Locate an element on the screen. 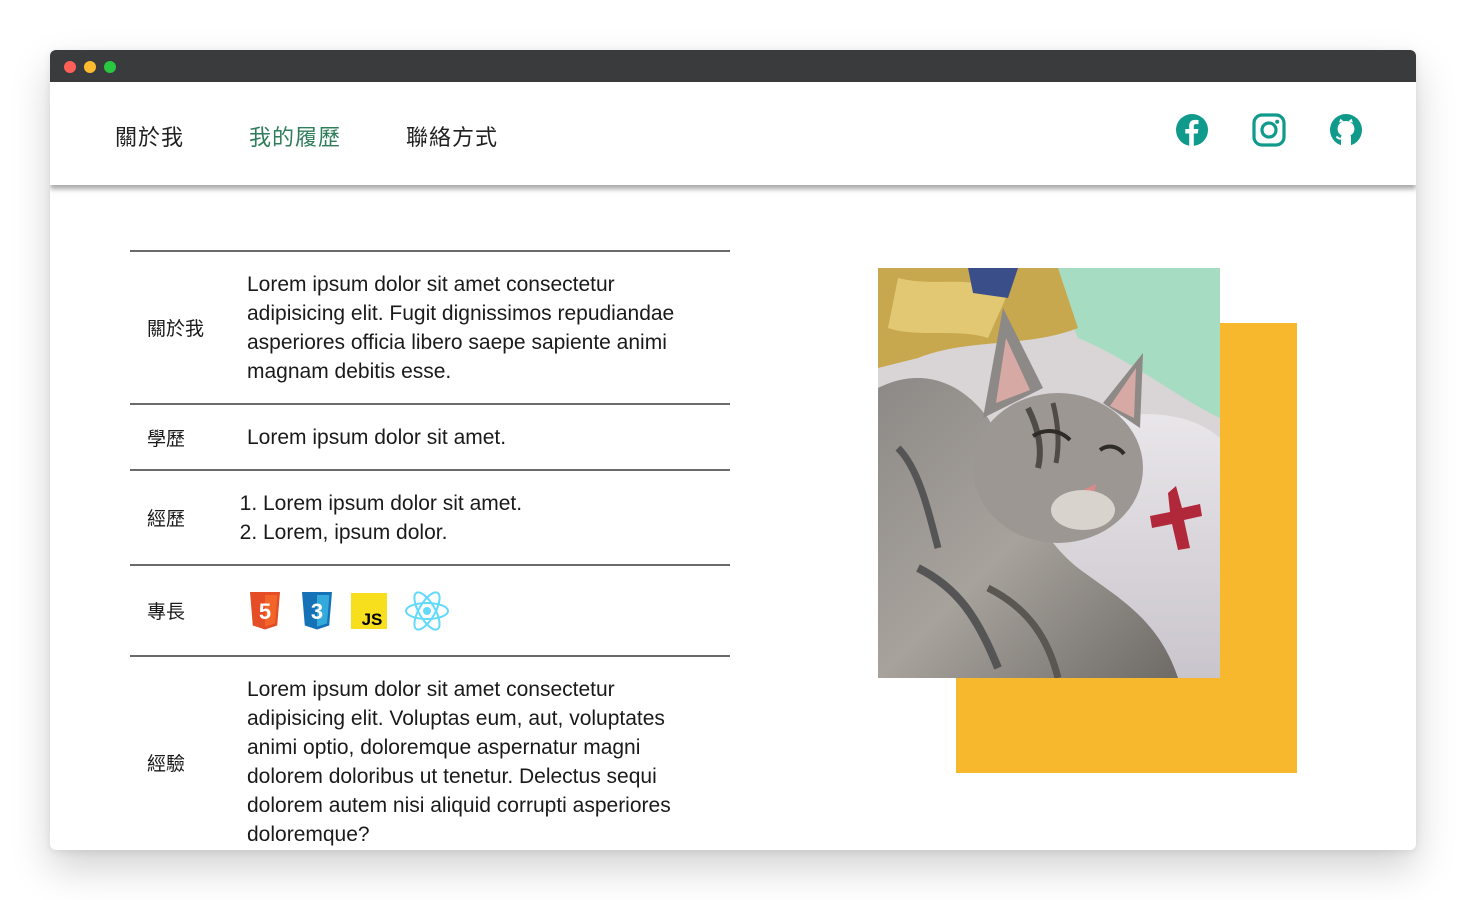 Image resolution: width=1466 pixels, height=900 pixels. list-item: Lorem, ipsum dolor. is located at coordinates (474, 532).